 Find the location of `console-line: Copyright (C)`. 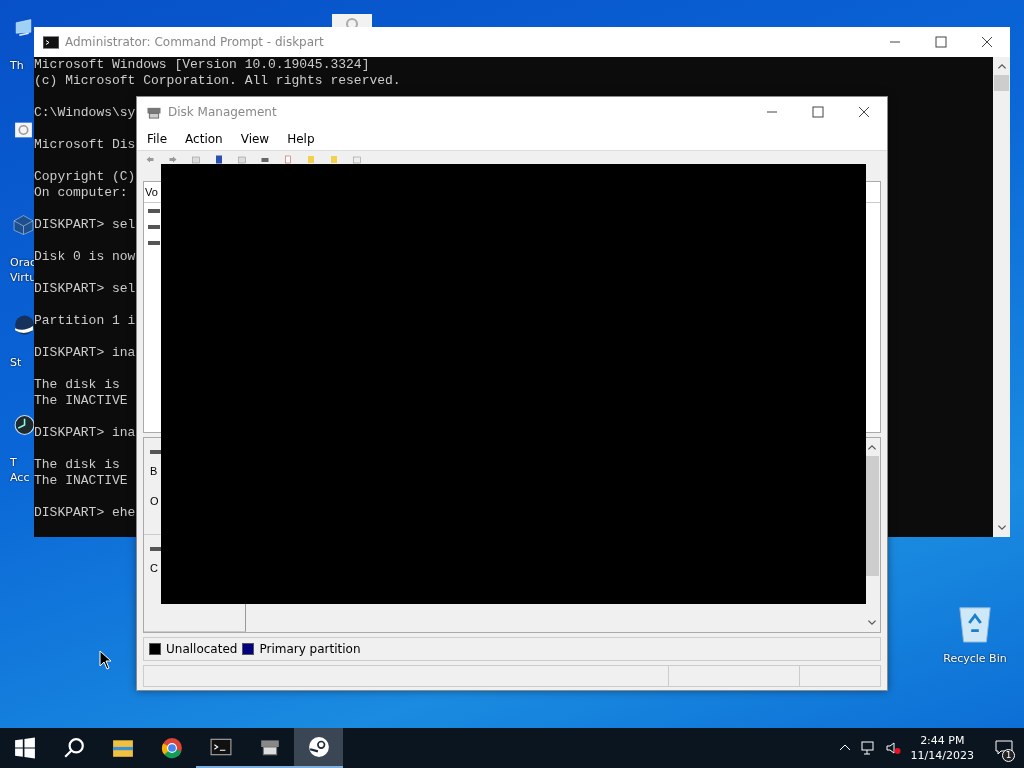

console-line: Copyright (C) is located at coordinates (85, 177).